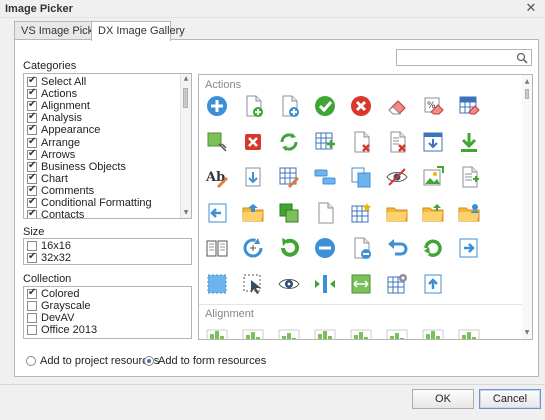  Describe the element at coordinates (253, 248) in the screenshot. I see `reset-icon` at that location.